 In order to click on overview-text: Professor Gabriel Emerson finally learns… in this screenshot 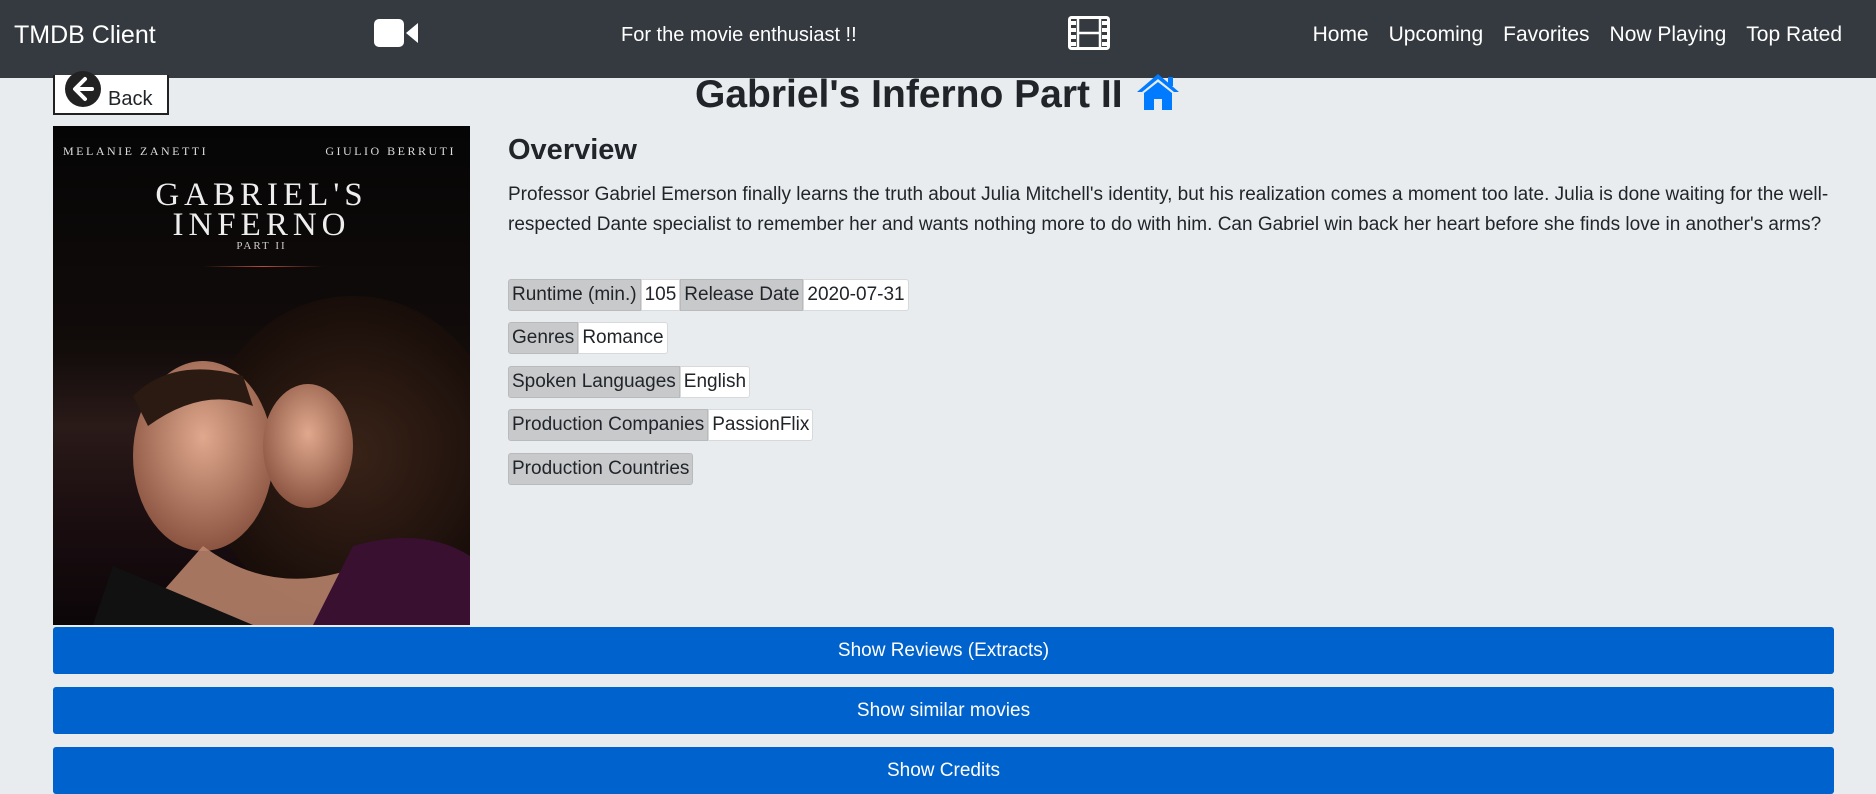, I will do `click(1168, 209)`.